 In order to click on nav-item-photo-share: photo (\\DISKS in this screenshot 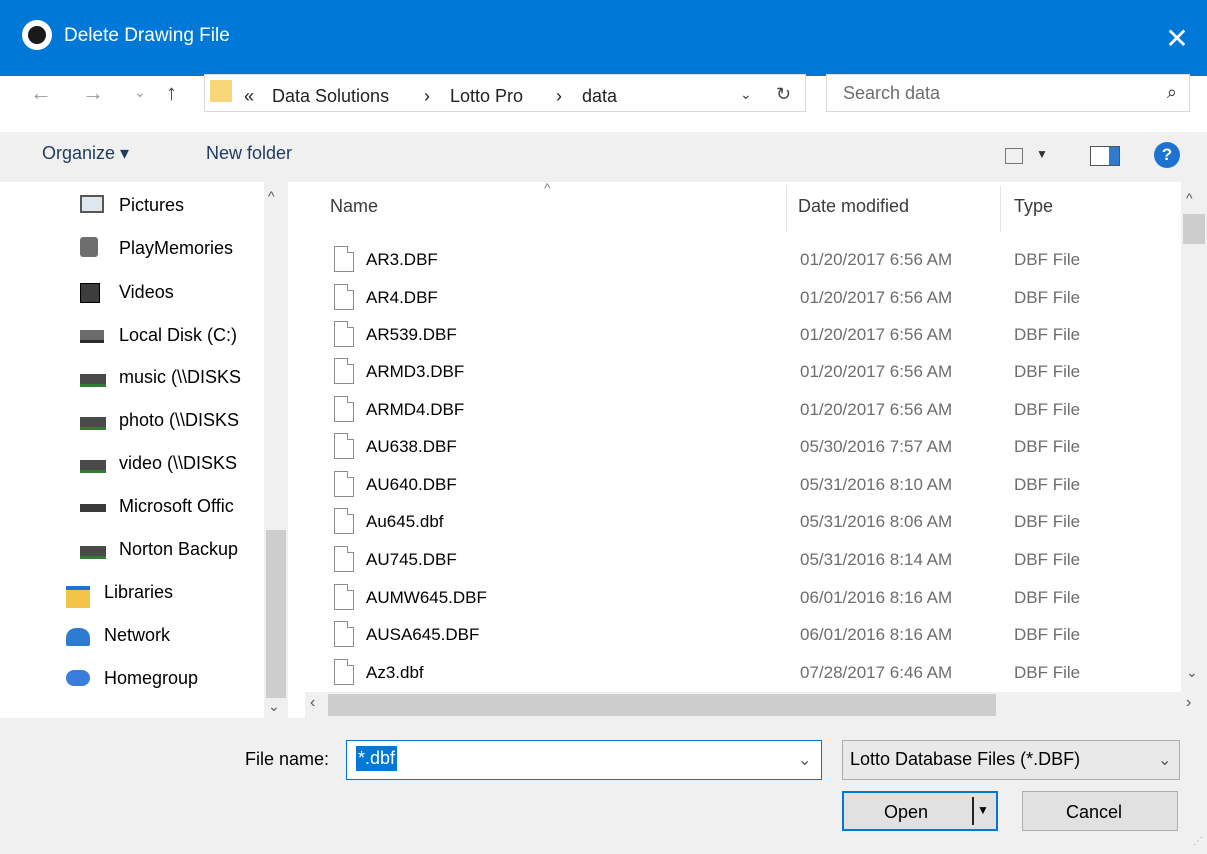, I will do `click(191, 420)`.